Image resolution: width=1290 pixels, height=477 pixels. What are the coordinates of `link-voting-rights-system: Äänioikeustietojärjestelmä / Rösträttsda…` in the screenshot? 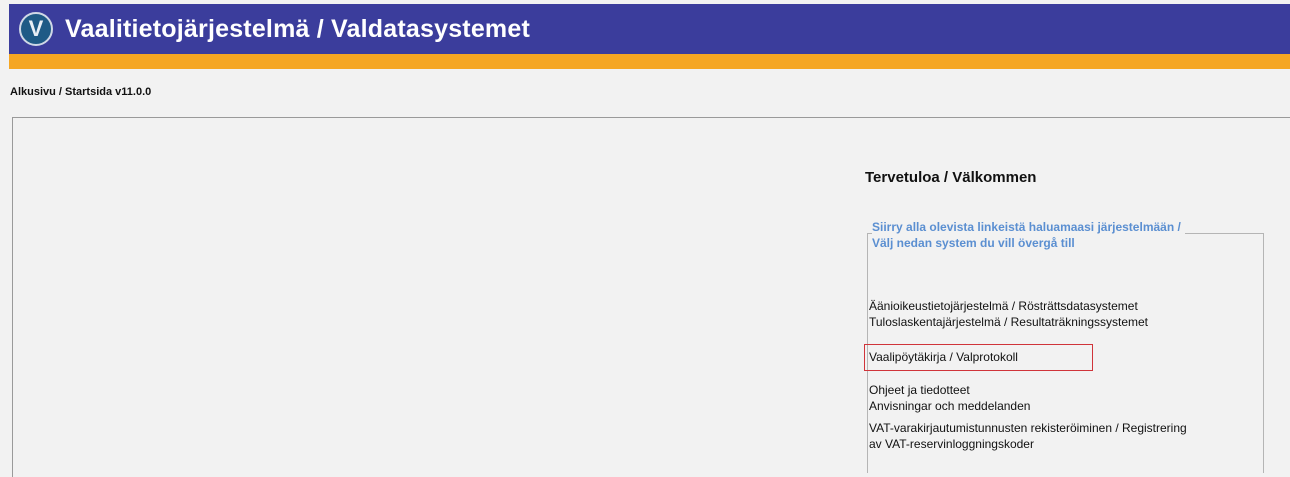 It's located at (1003, 306).